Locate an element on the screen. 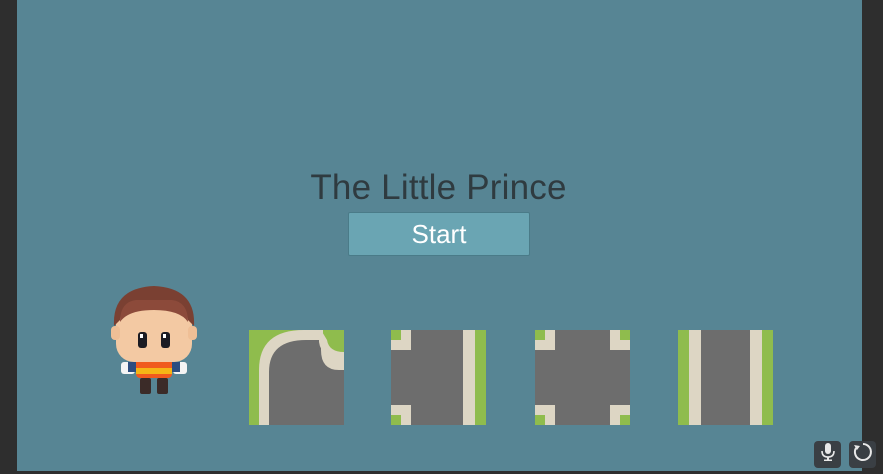 The image size is (883, 474). game-title: The Little Prince is located at coordinates (438, 187).